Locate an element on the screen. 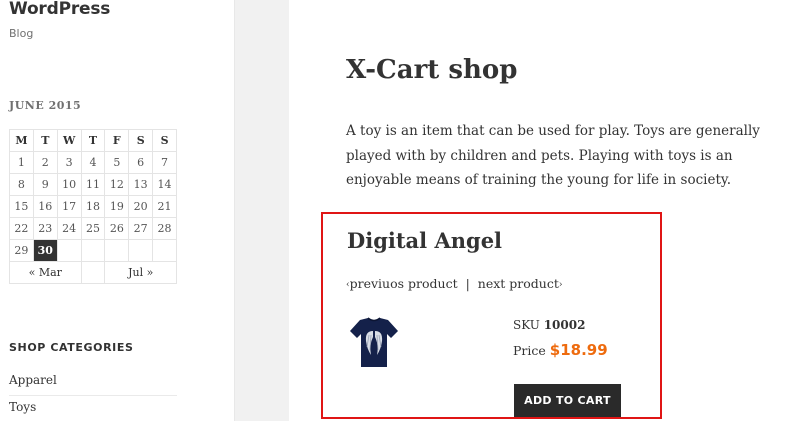 This screenshot has width=800, height=421. calendar-day: 12 is located at coordinates (117, 184).